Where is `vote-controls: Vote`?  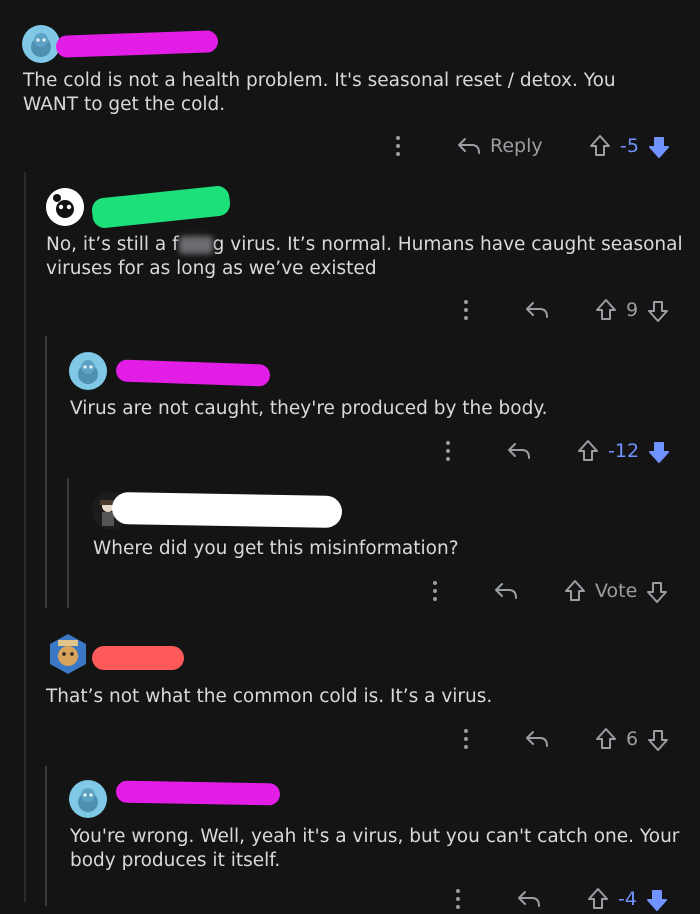 vote-controls: Vote is located at coordinates (616, 591).